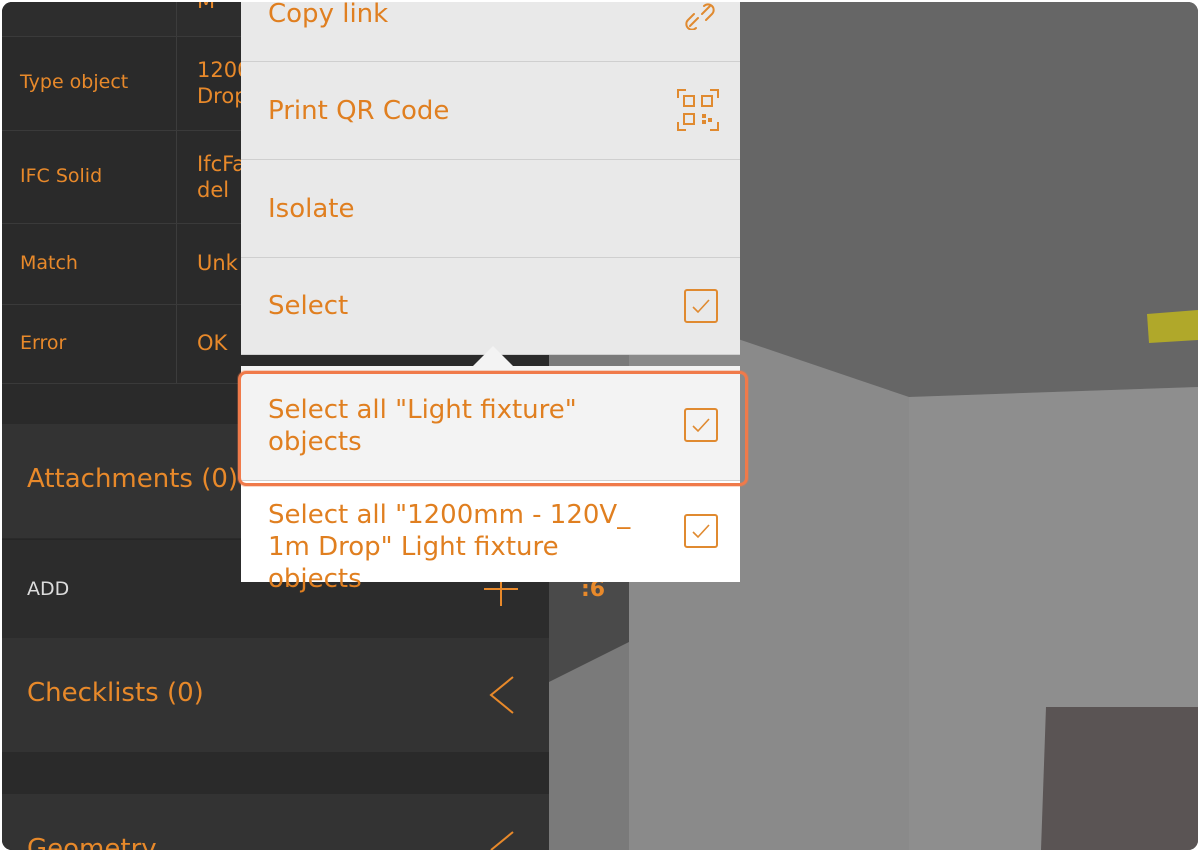  Describe the element at coordinates (490, 209) in the screenshot. I see `menu-item-isolate: Isolate` at that location.